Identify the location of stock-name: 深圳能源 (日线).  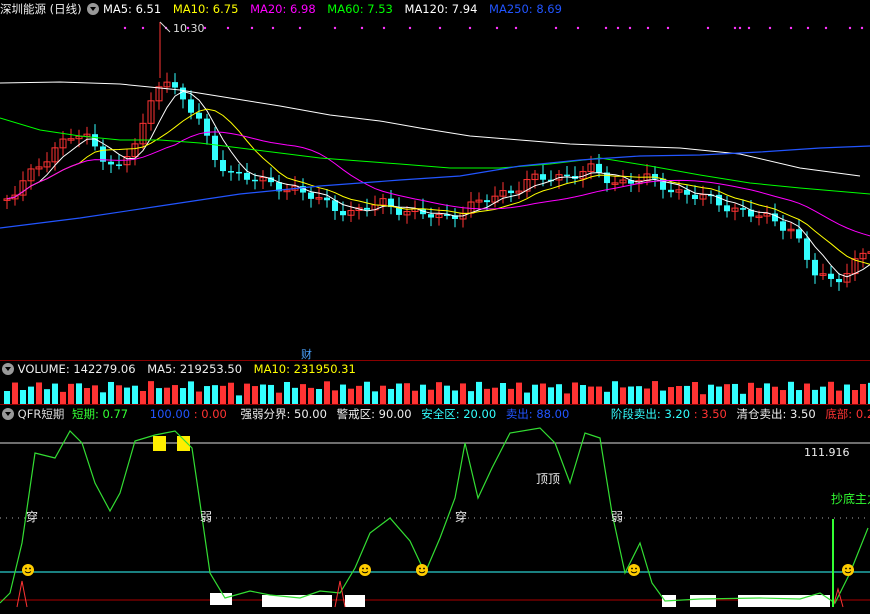
(41, 9).